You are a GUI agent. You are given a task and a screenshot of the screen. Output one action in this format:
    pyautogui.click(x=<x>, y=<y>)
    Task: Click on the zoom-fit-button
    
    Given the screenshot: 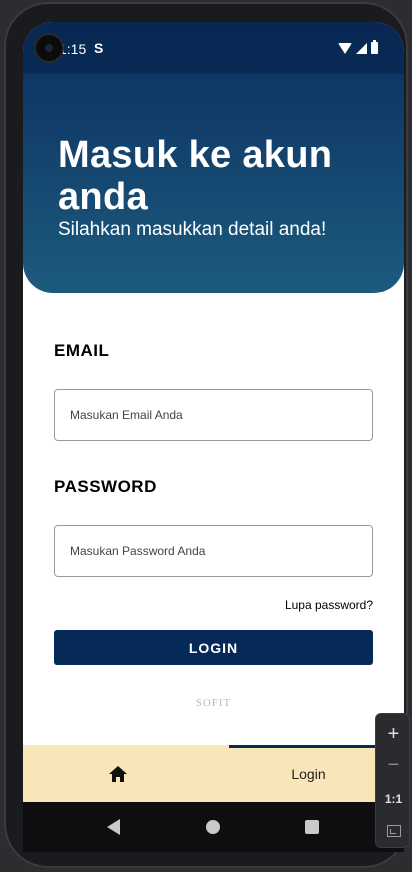 What is the action you would take?
    pyautogui.click(x=393, y=831)
    